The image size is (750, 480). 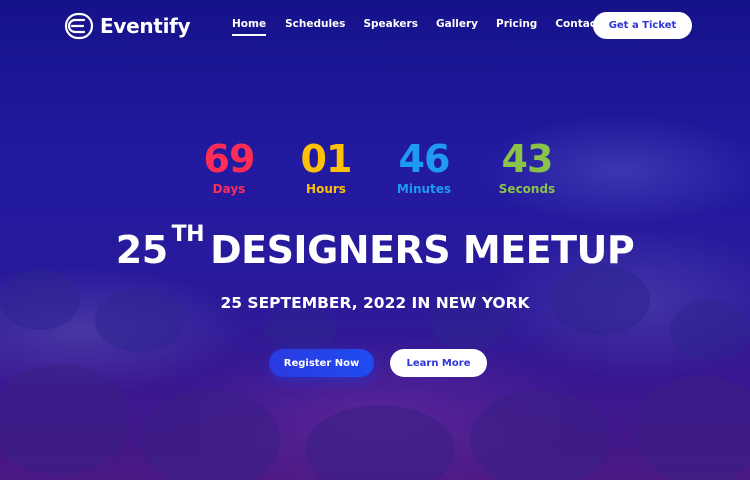 What do you see at coordinates (326, 189) in the screenshot?
I see `countdown-hours-label: Hours` at bounding box center [326, 189].